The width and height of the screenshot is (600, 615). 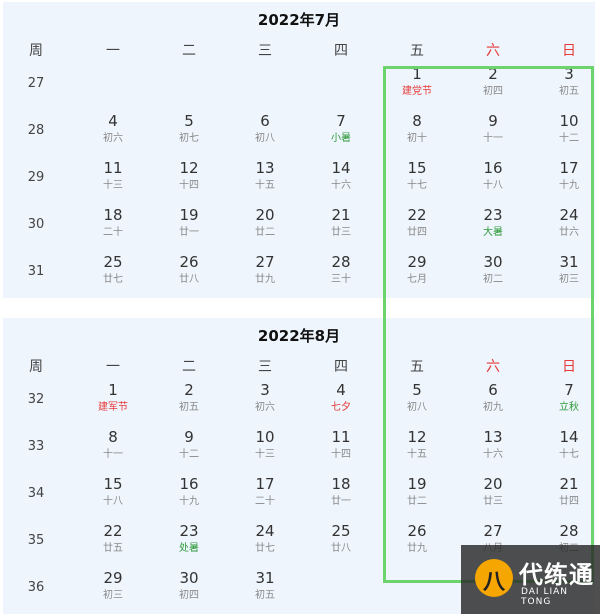 What do you see at coordinates (113, 270) in the screenshot?
I see `day-cell: 25 廿七` at bounding box center [113, 270].